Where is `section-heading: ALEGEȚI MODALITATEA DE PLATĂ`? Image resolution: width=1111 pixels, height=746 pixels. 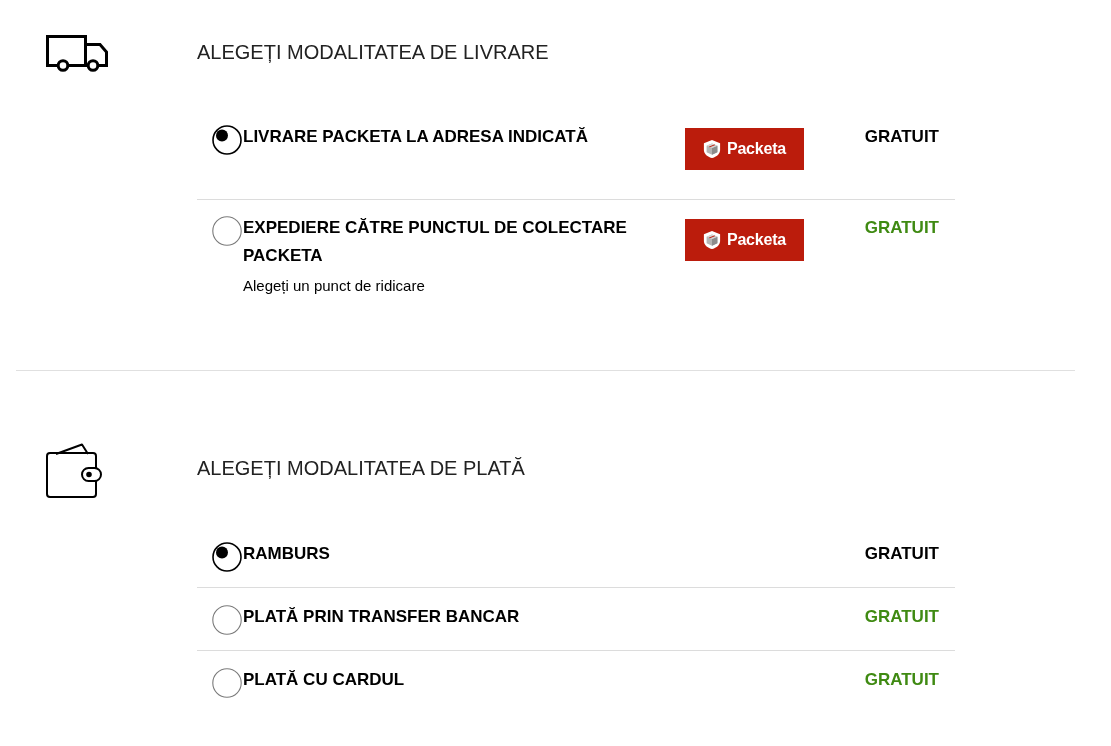
section-heading: ALEGEȚI MODALITATEA DE PLATĂ is located at coordinates (361, 468).